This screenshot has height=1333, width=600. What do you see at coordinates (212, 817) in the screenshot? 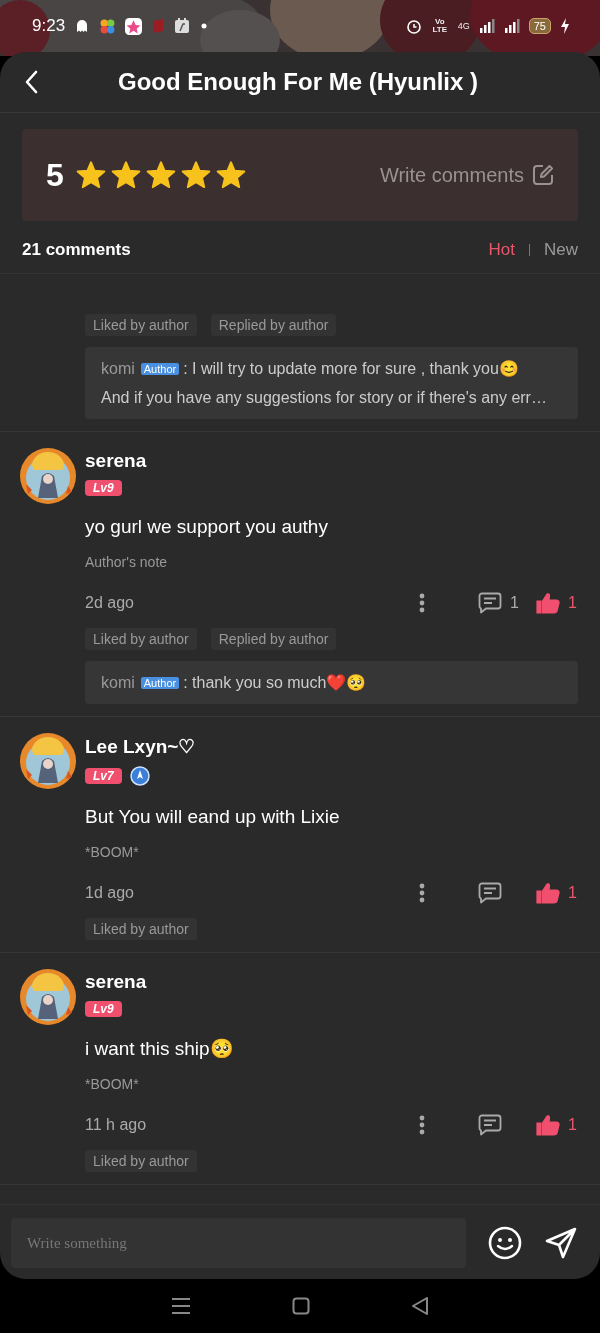
I see `comment-text: But You will eand up with Lixie` at bounding box center [212, 817].